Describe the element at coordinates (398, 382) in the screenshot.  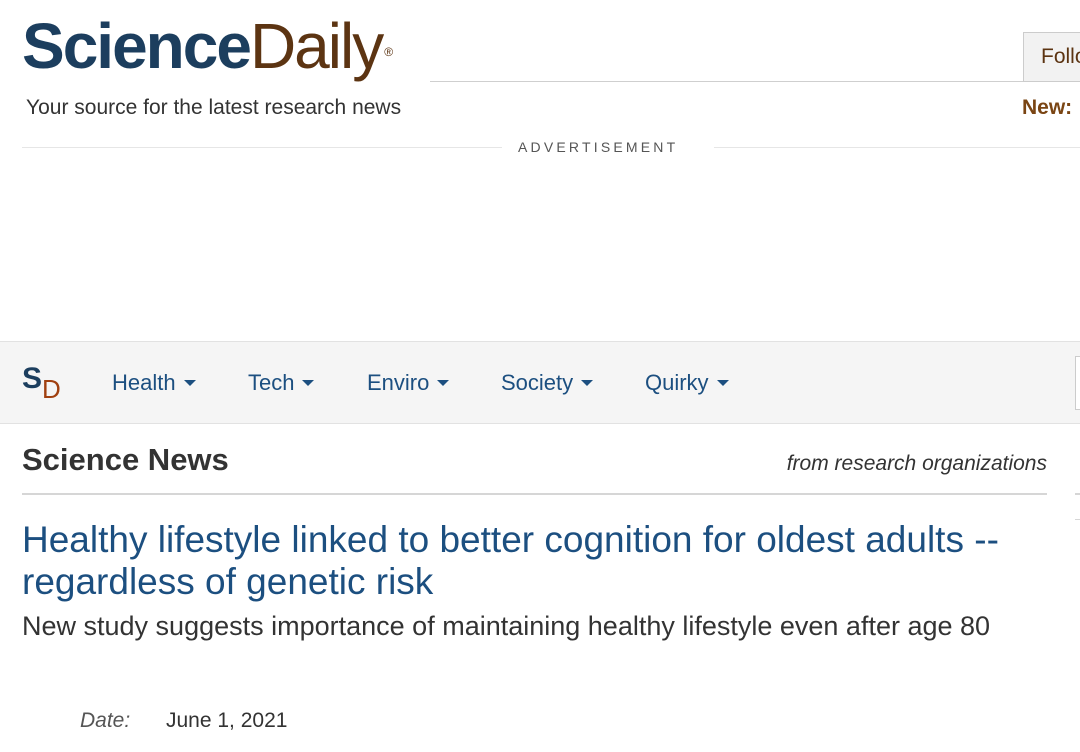
I see `nav-item-label: Enviro` at that location.